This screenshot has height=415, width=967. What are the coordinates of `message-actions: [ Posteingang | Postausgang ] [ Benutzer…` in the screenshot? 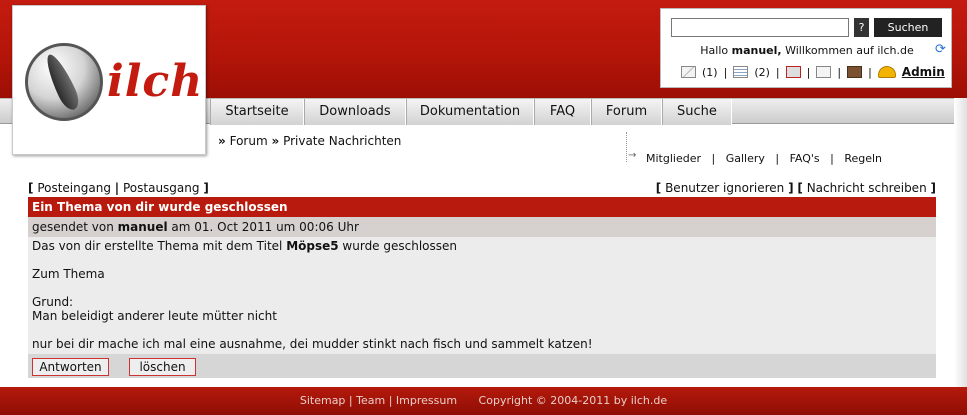 It's located at (482, 189).